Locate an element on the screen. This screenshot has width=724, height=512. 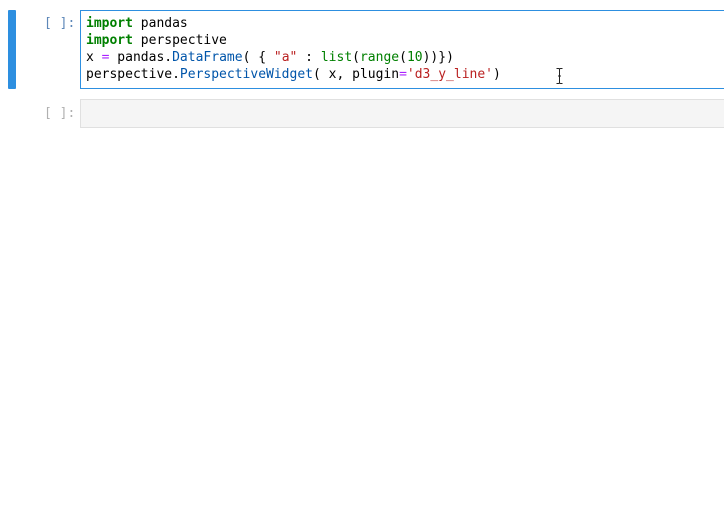
code-token: PerspectiveWidget is located at coordinates (246, 74).